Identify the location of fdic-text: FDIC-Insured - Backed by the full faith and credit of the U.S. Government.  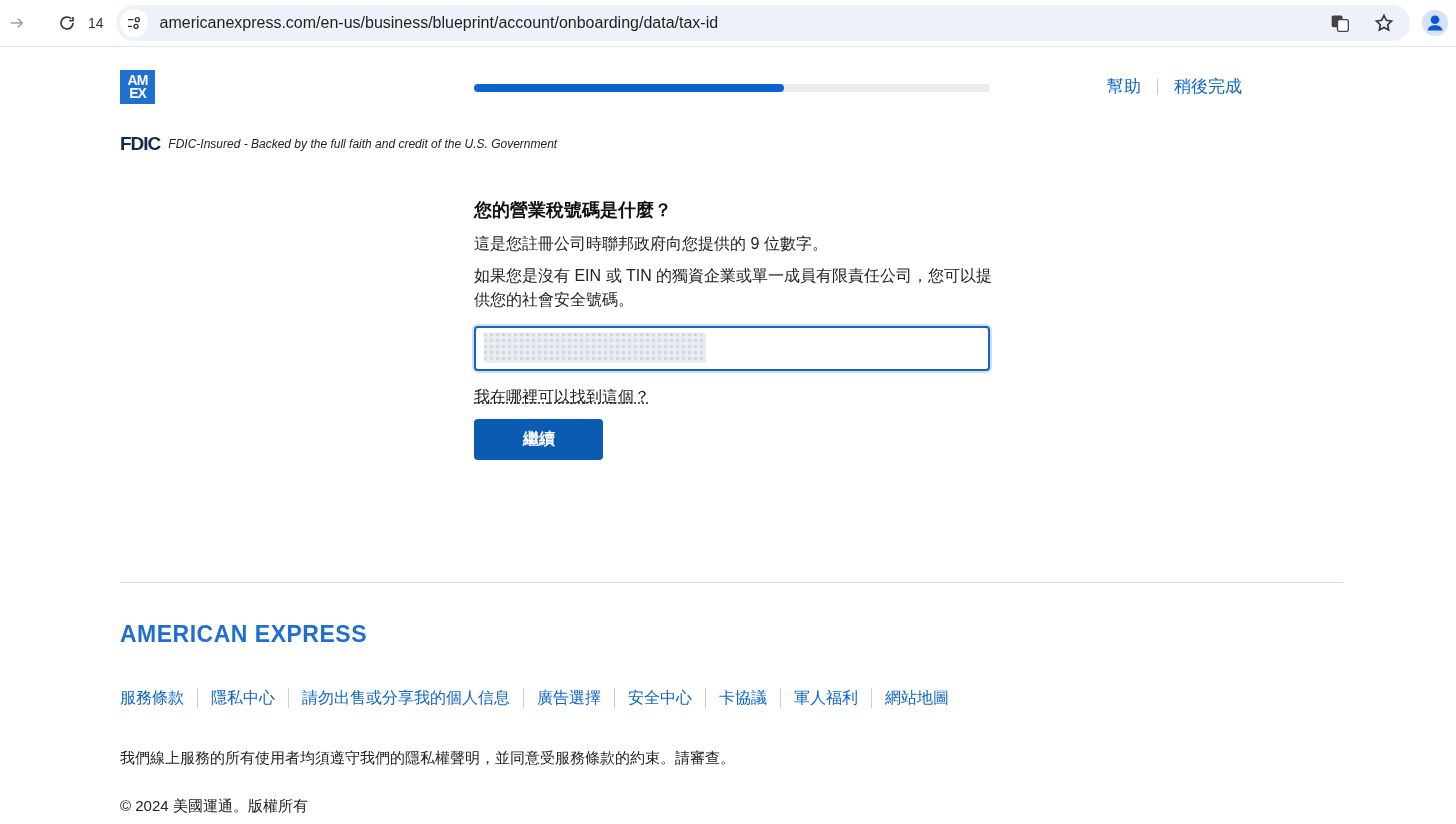
(363, 145).